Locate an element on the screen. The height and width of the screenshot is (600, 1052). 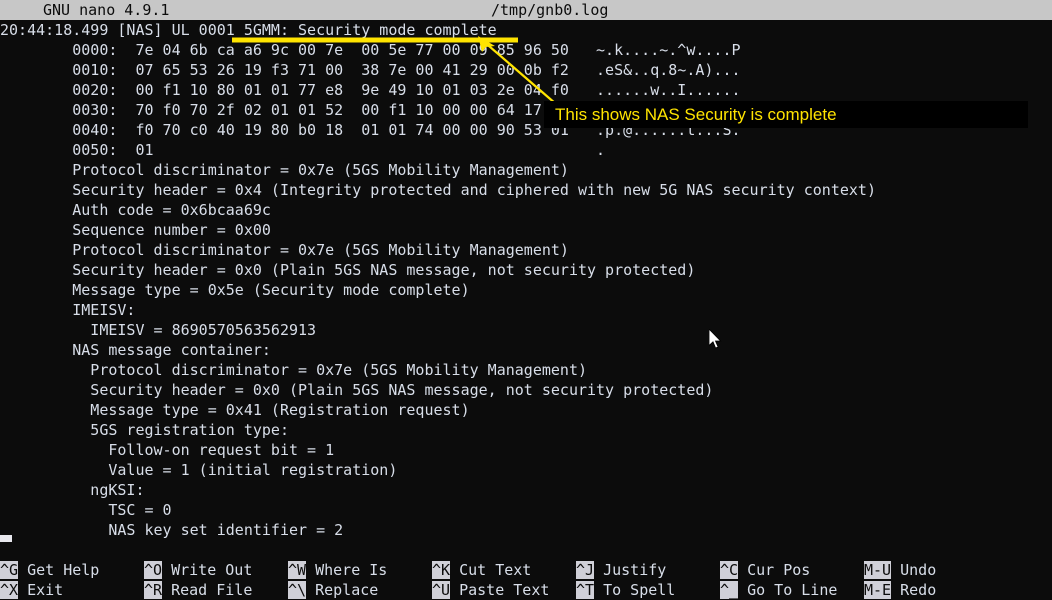
shortcut-label: Redo is located at coordinates (914, 590).